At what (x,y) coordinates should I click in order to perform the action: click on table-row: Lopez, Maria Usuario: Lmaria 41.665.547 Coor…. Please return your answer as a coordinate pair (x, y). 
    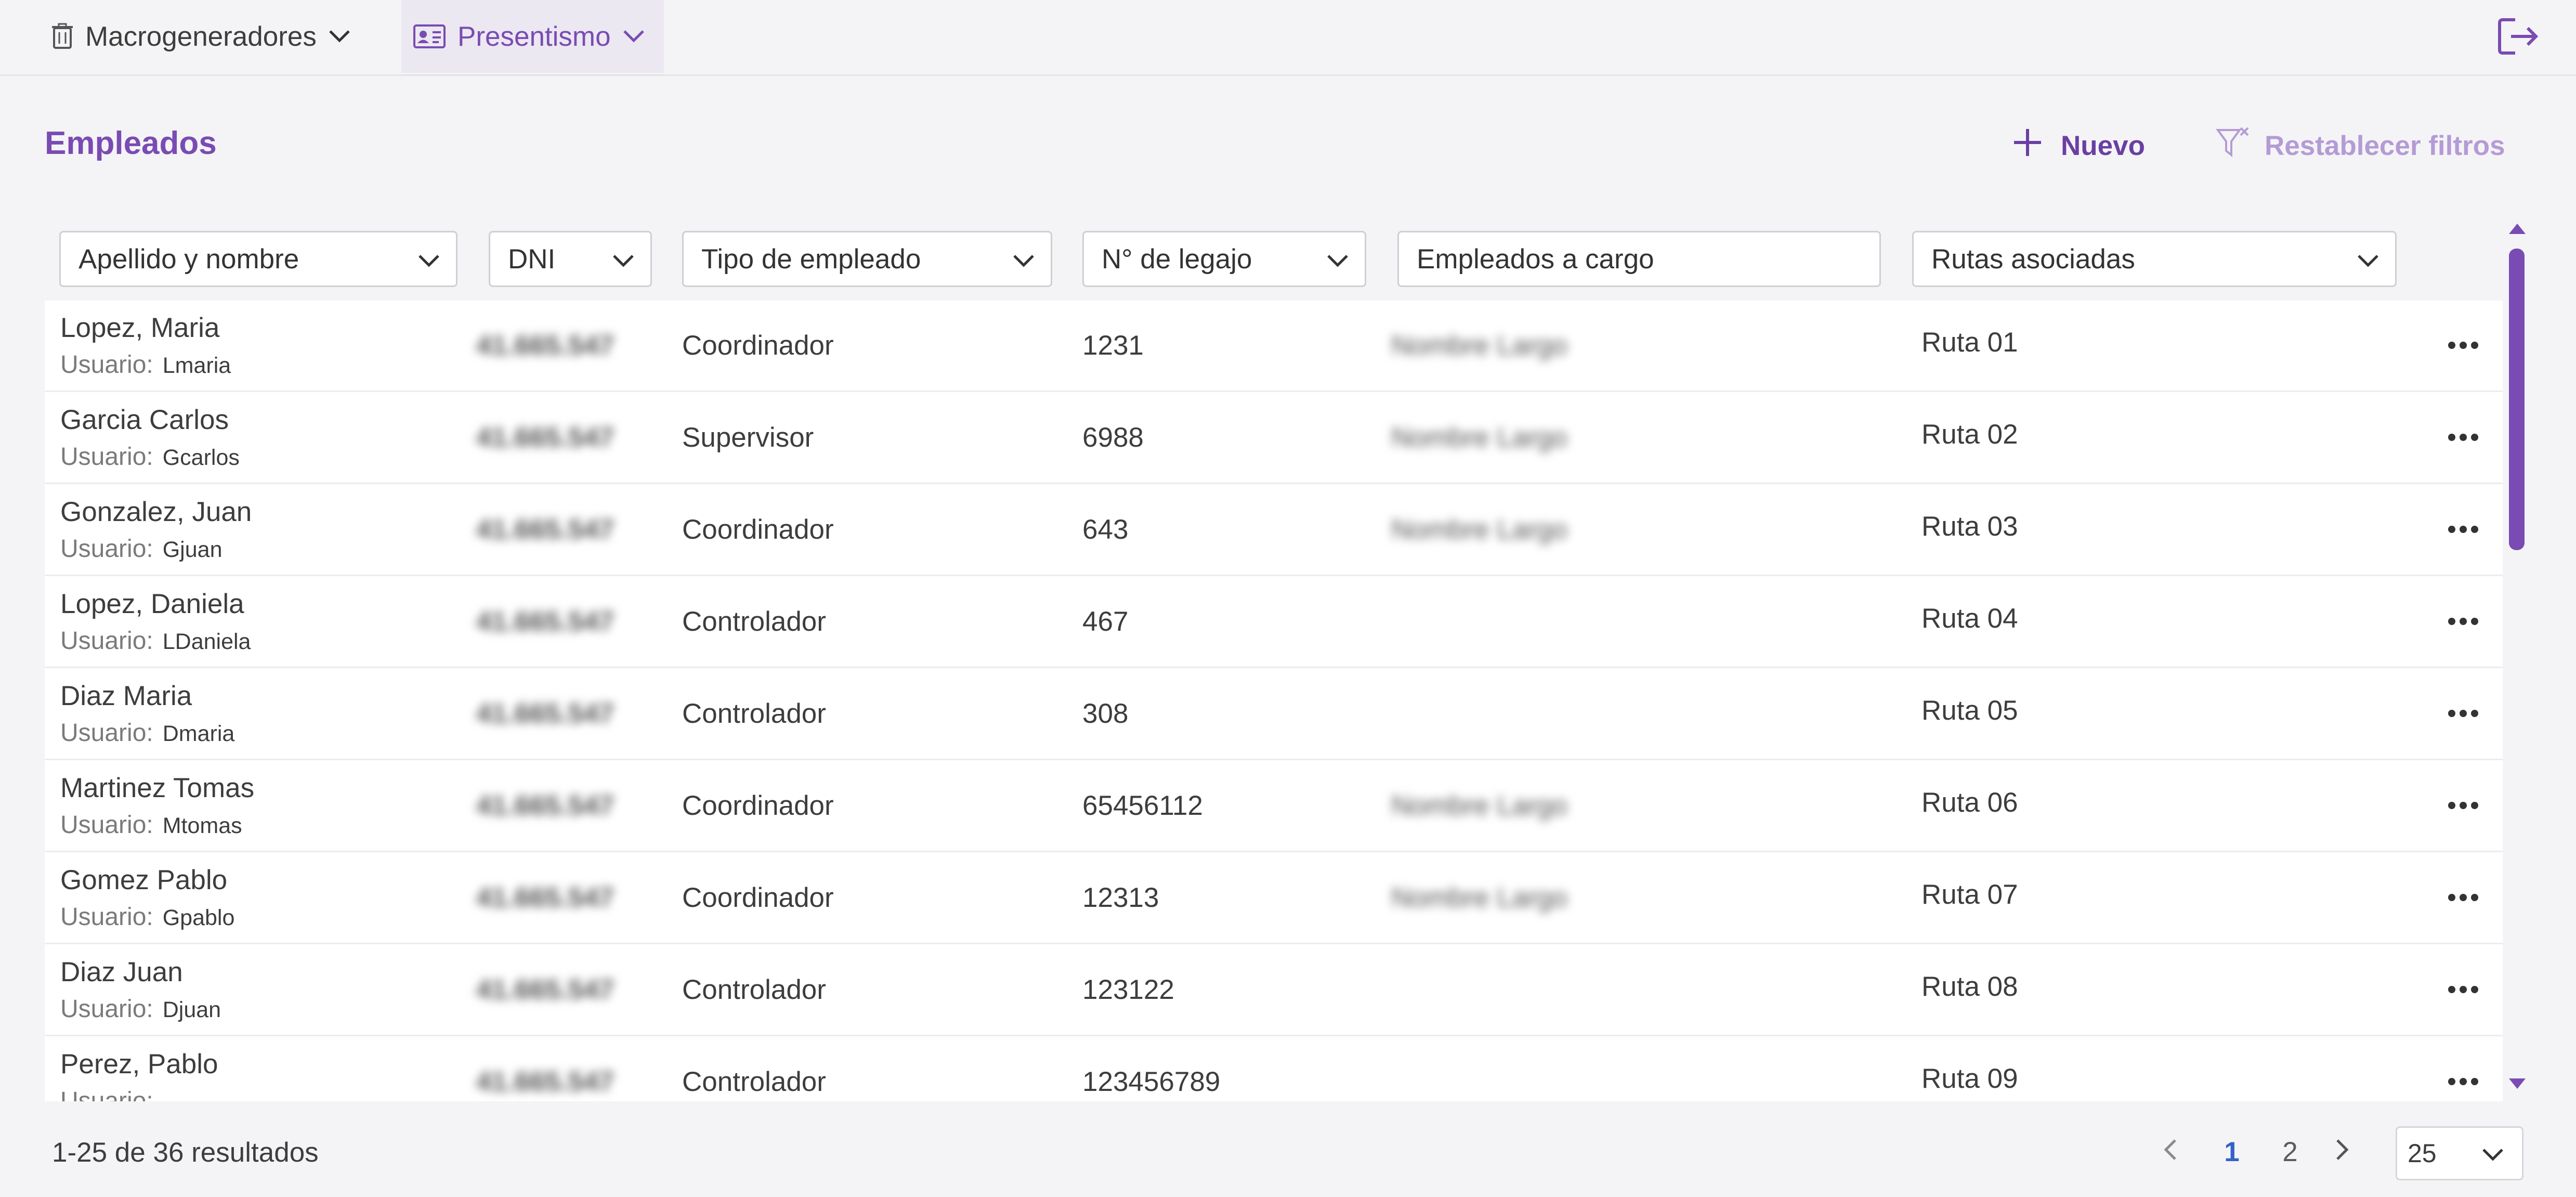
    Looking at the image, I should click on (1274, 346).